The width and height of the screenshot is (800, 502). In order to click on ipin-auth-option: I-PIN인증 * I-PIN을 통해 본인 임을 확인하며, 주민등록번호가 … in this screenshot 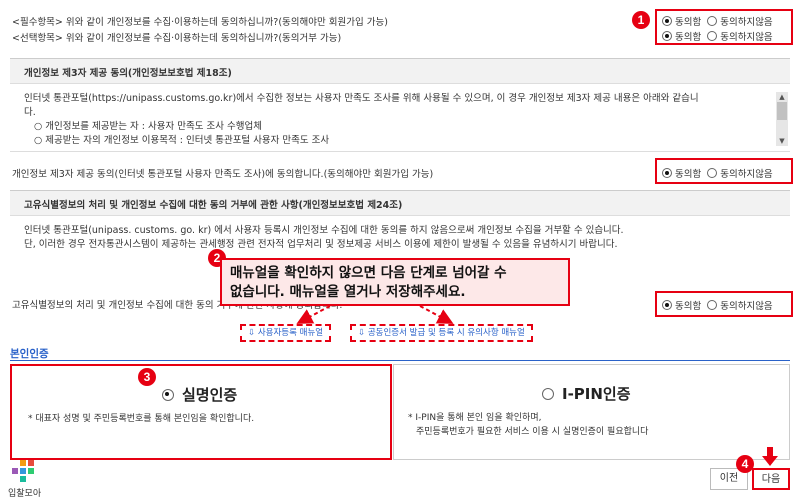, I will do `click(591, 412)`.